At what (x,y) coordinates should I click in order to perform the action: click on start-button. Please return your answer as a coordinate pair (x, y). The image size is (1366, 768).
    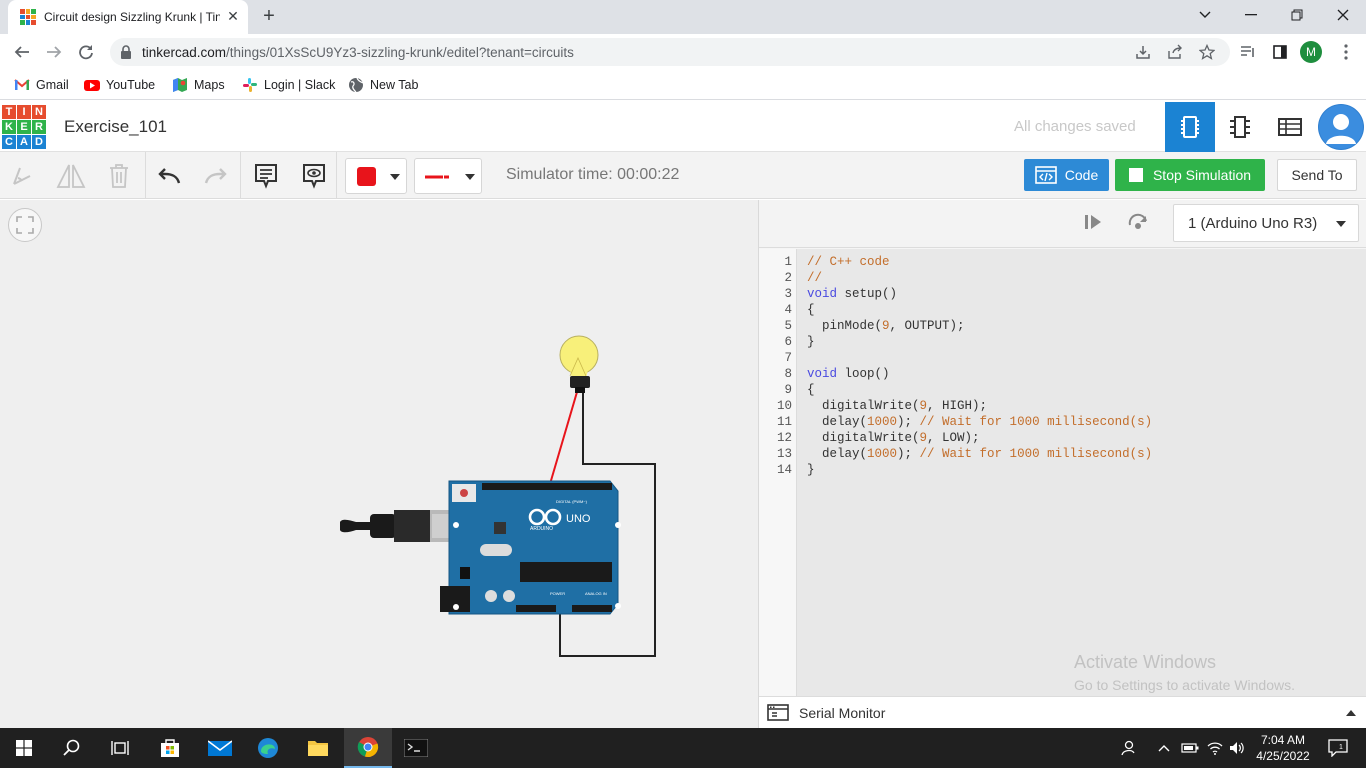
    Looking at the image, I should click on (24, 748).